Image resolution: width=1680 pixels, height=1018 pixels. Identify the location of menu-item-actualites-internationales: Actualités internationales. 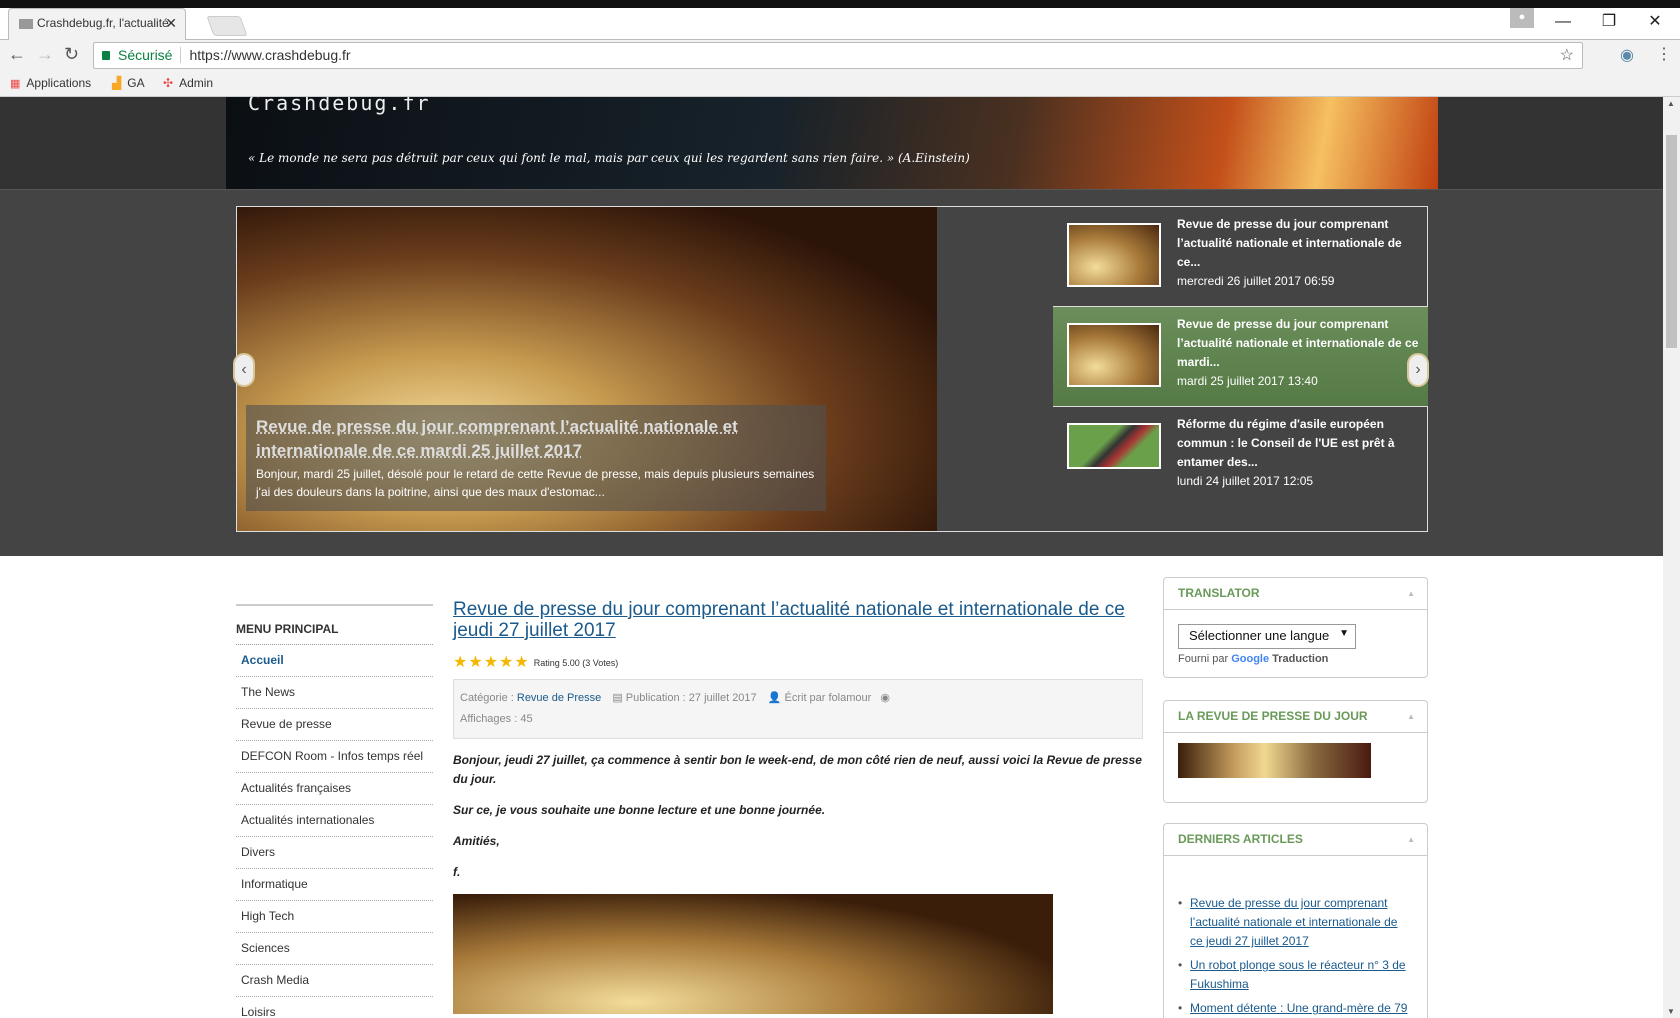
(334, 821).